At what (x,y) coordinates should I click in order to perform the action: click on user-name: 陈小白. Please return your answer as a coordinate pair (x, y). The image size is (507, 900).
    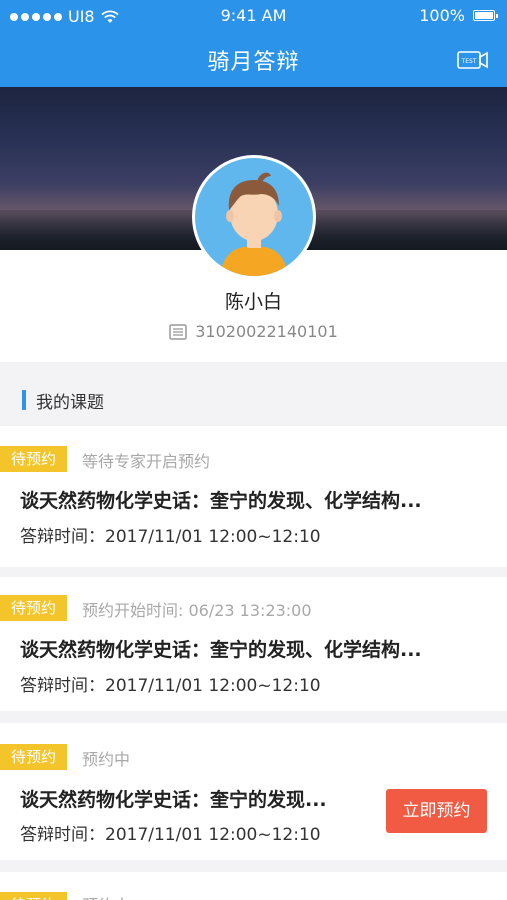
    Looking at the image, I should click on (253, 302).